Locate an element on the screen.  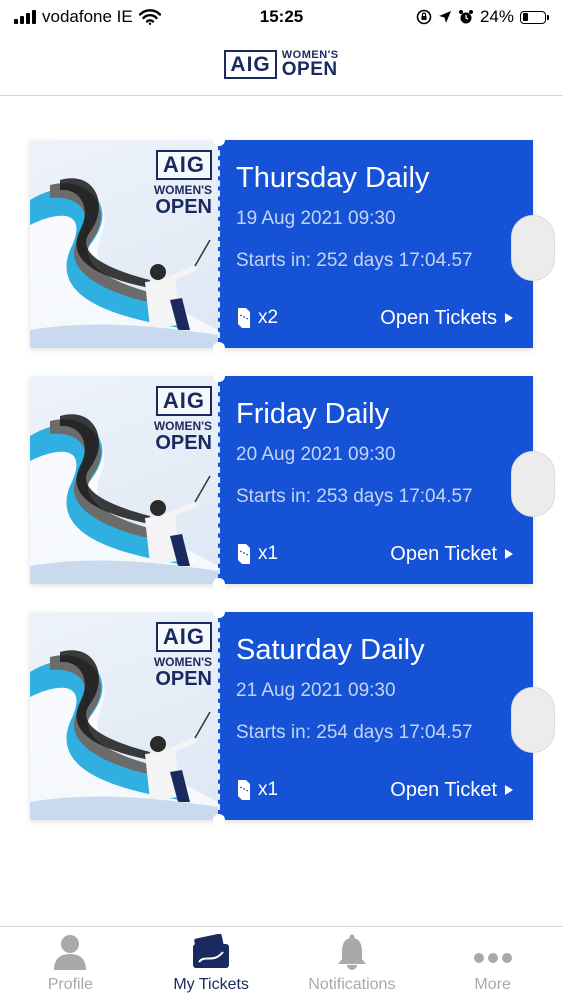
ticket-title: Saturday Daily is located at coordinates (330, 650).